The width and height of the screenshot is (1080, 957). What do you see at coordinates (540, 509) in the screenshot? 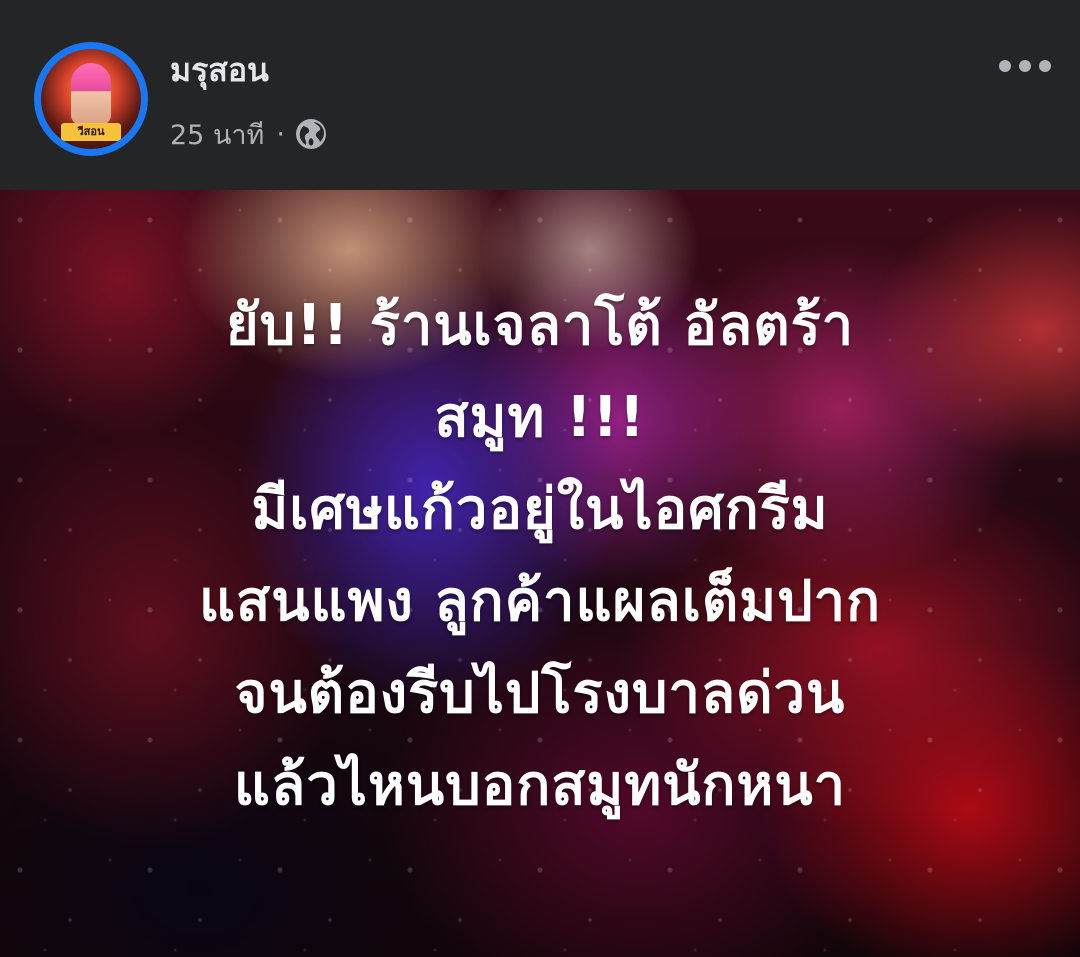
I see `caption-line: มีเศษแก้วอยู่ในไอศกรีม` at bounding box center [540, 509].